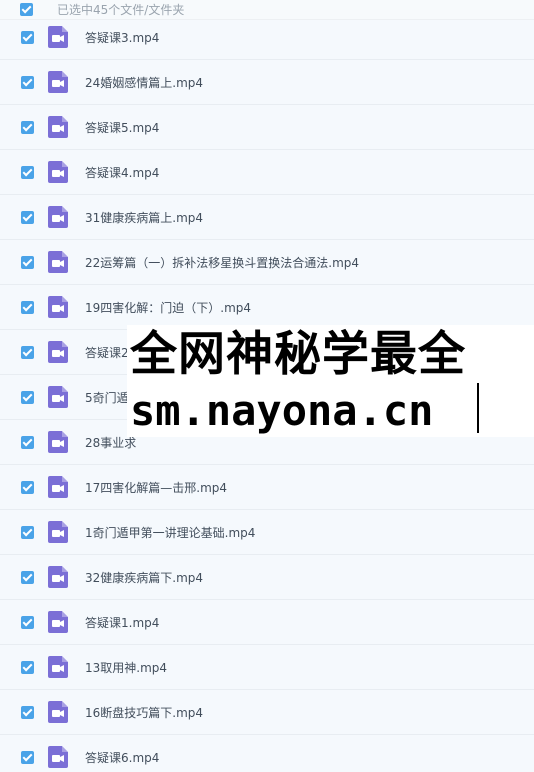 This screenshot has width=534, height=772. What do you see at coordinates (267, 307) in the screenshot?
I see `file-row: 19四害化解：门迫（下）.mp4` at bounding box center [267, 307].